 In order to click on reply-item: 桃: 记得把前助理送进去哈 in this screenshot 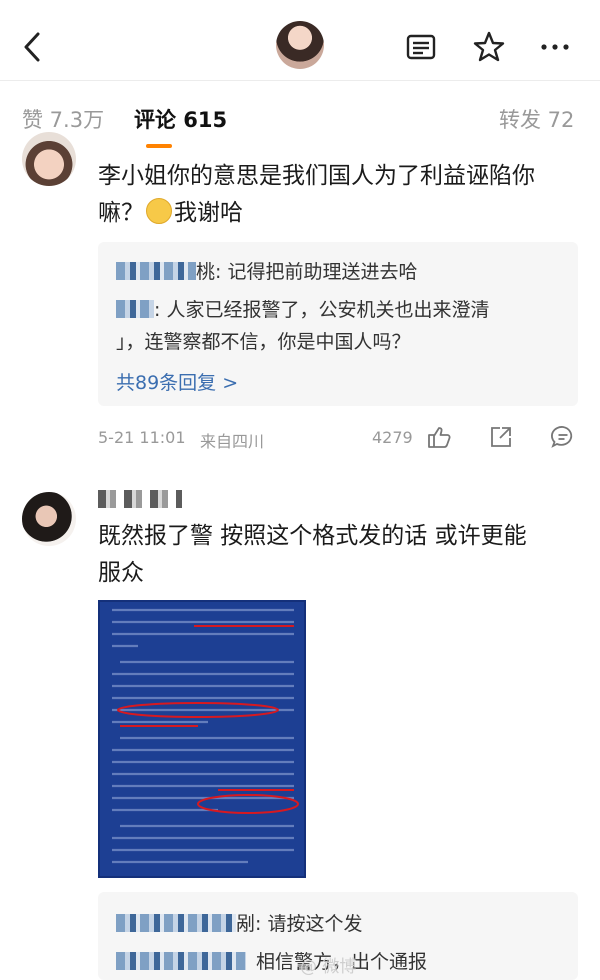, I will do `click(341, 272)`.